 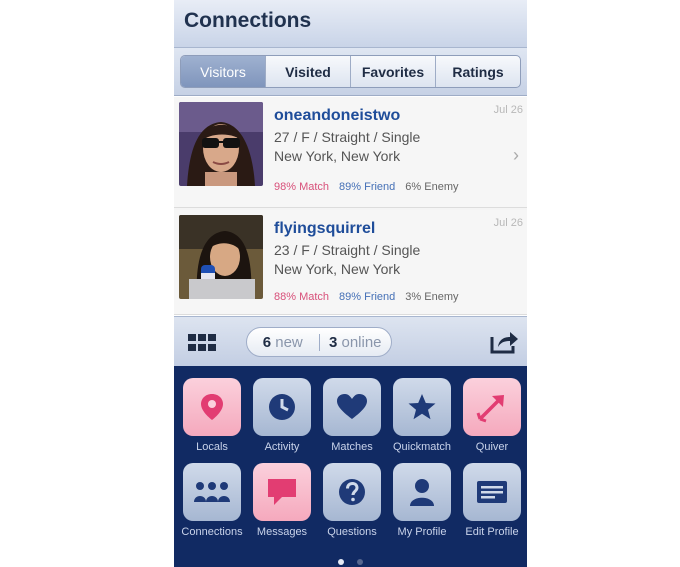 I want to click on tab-visited: Visited, so click(x=308, y=71).